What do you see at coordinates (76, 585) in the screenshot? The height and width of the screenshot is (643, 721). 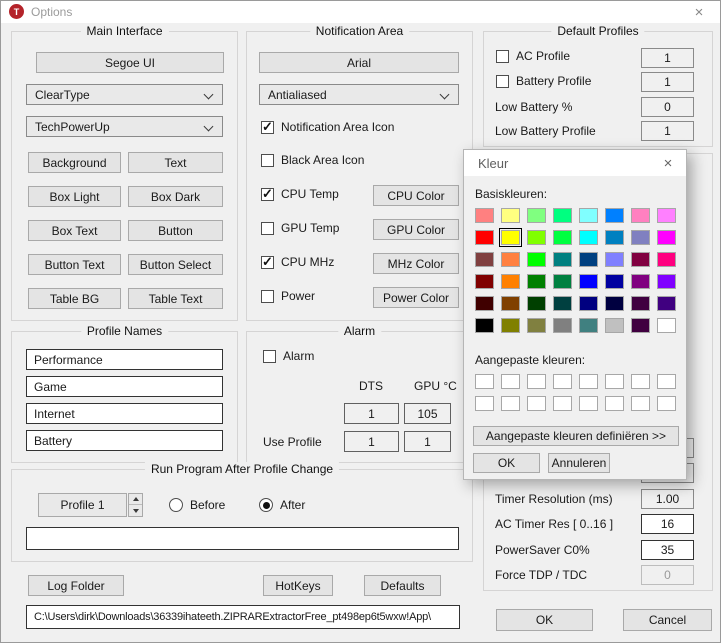 I see `log-folder-button: Log Folder` at bounding box center [76, 585].